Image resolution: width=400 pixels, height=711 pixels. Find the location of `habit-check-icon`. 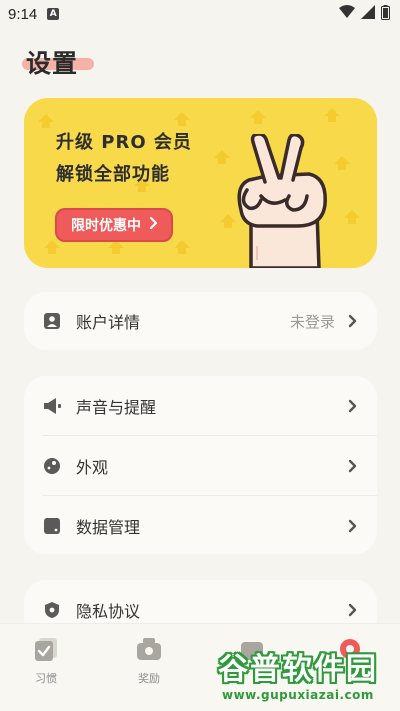

habit-check-icon is located at coordinates (46, 652).